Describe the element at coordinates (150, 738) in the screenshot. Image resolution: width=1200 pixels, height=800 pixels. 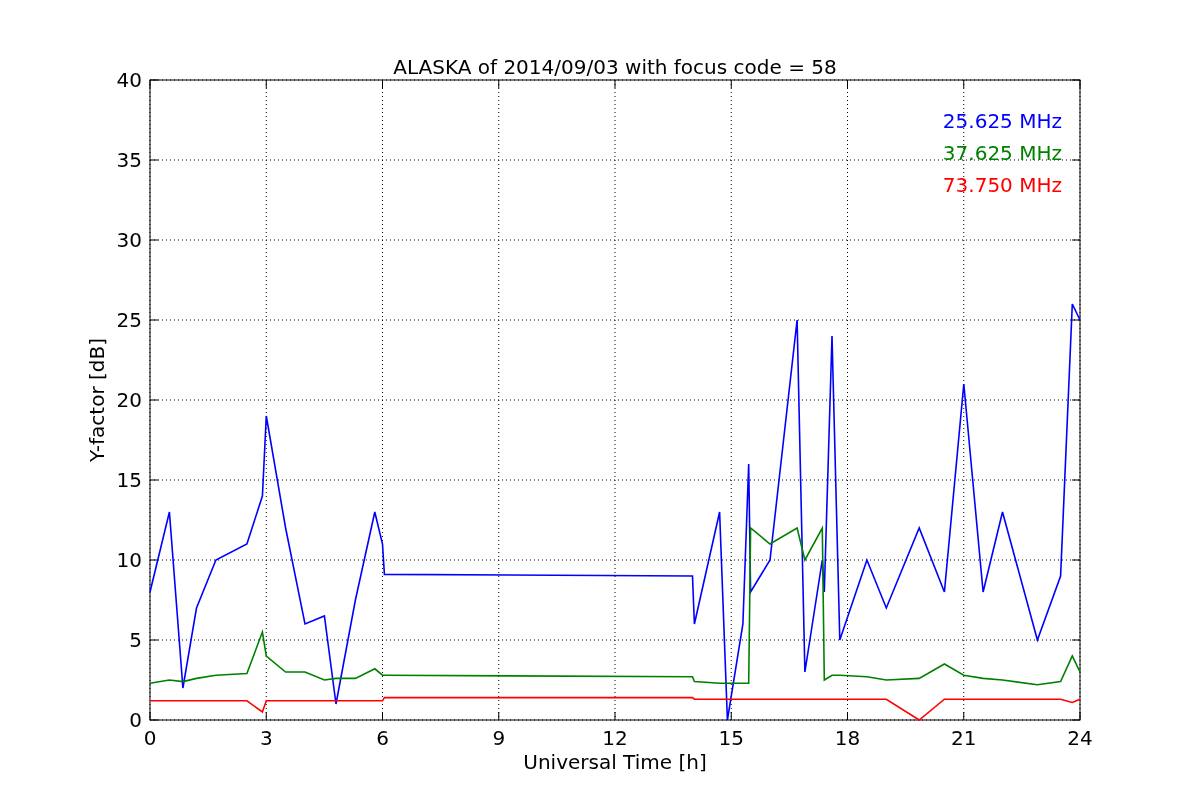
I see `x-tick-label: 0` at that location.